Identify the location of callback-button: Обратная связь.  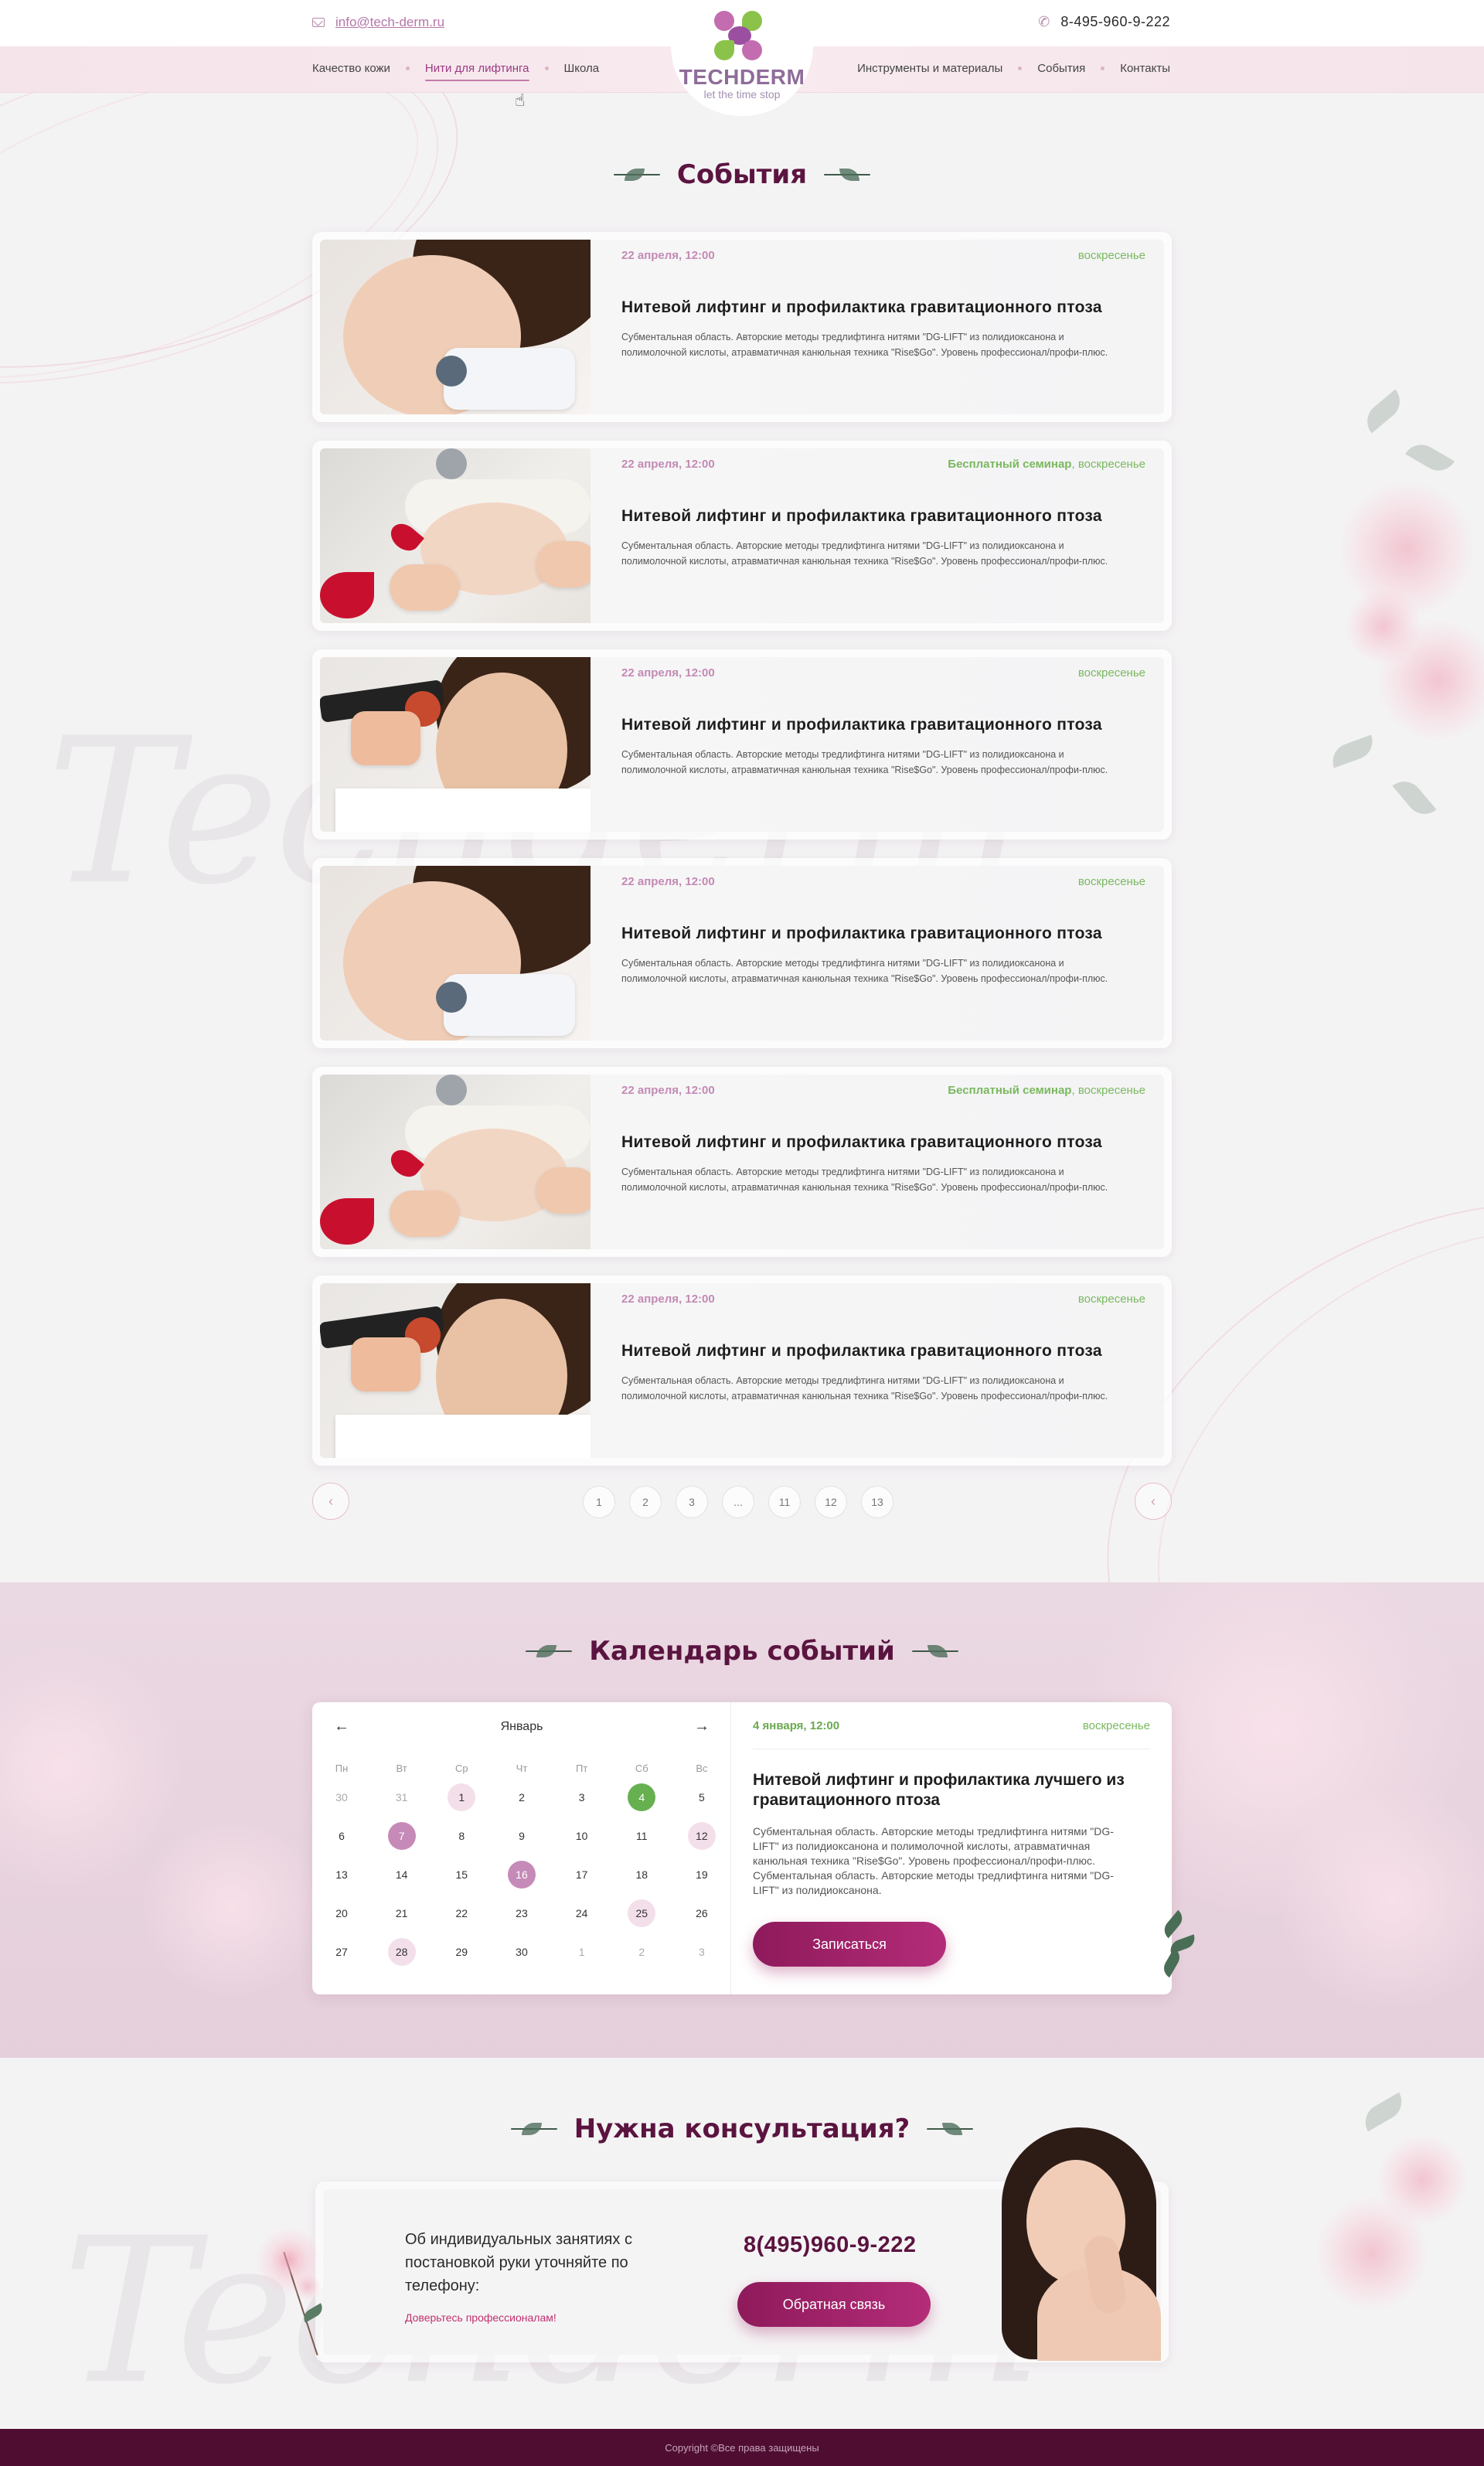
(834, 2304).